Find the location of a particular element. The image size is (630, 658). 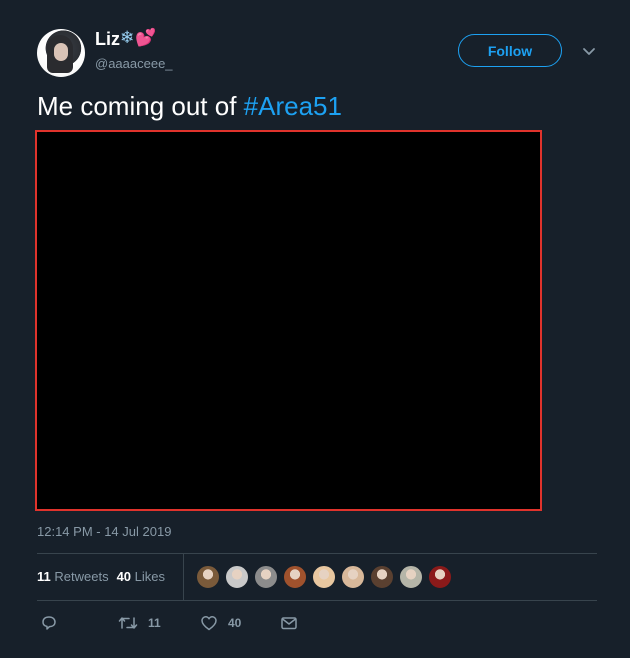

stats-separator is located at coordinates (183, 577).